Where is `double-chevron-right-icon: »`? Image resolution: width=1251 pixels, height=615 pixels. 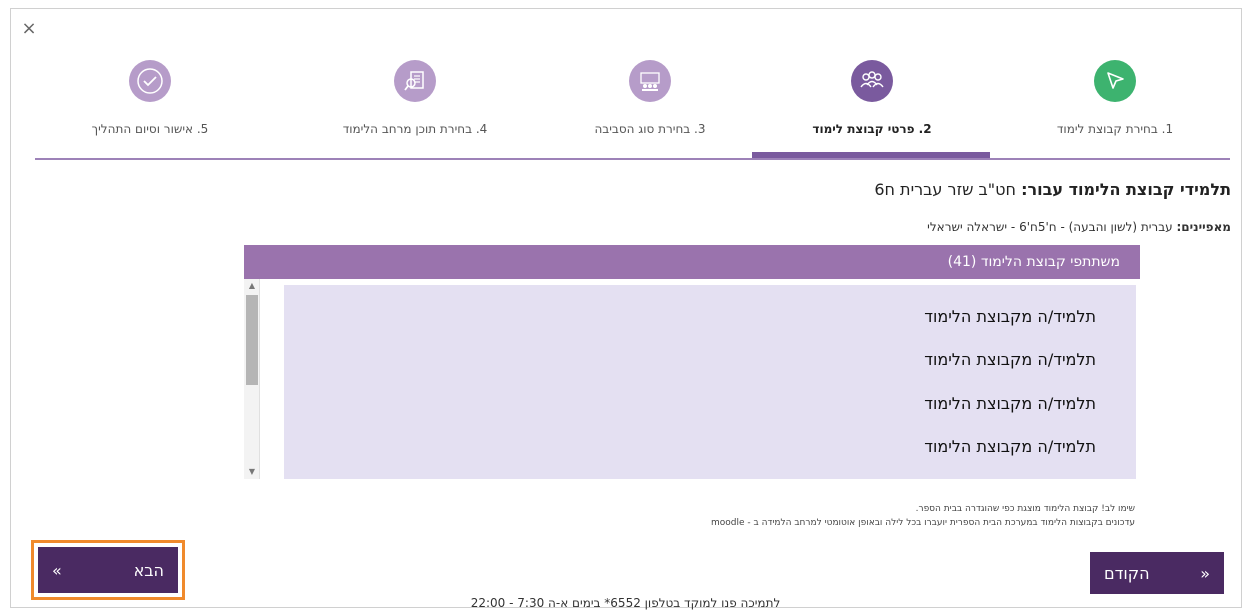
double-chevron-right-icon: » is located at coordinates (1205, 573).